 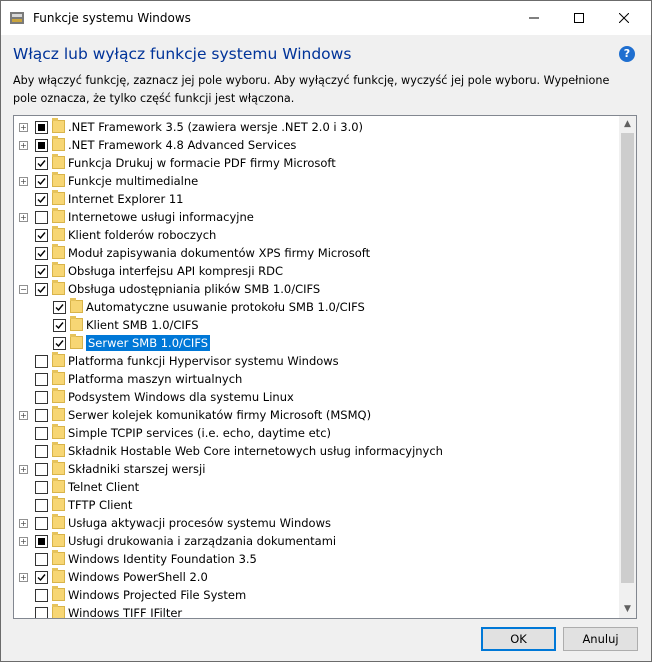 What do you see at coordinates (103, 487) in the screenshot?
I see `feature-label: Telnet Client` at bounding box center [103, 487].